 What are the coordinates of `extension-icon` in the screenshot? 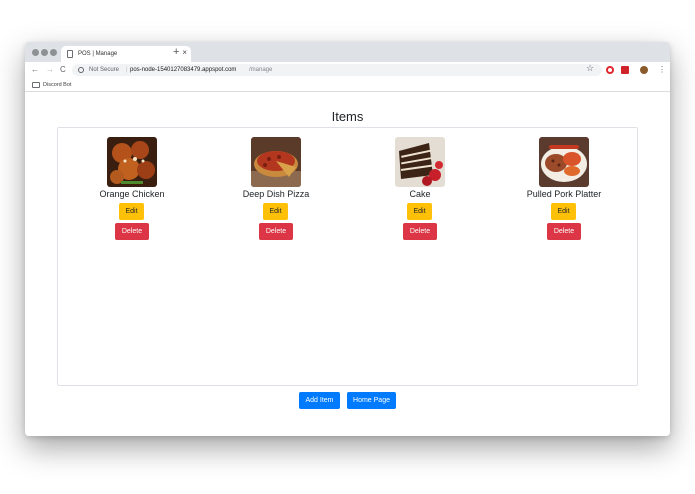 It's located at (625, 70).